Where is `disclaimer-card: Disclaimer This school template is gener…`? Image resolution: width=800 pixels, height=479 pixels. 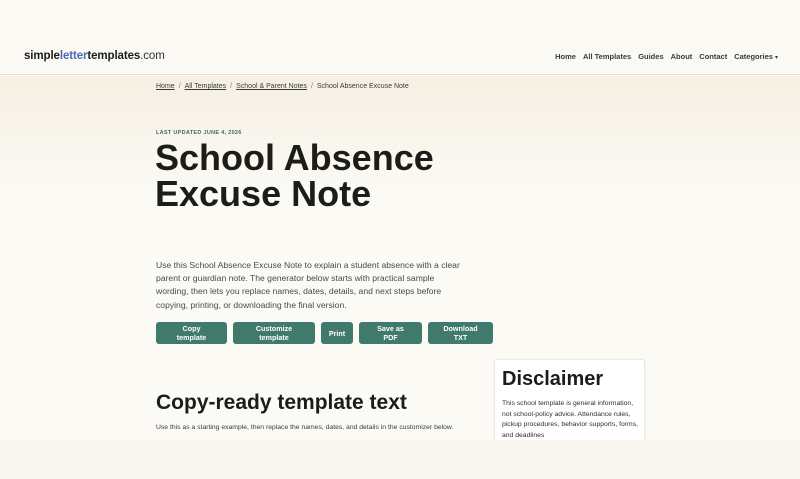
disclaimer-card: Disclaimer This school template is gener… is located at coordinates (569, 403).